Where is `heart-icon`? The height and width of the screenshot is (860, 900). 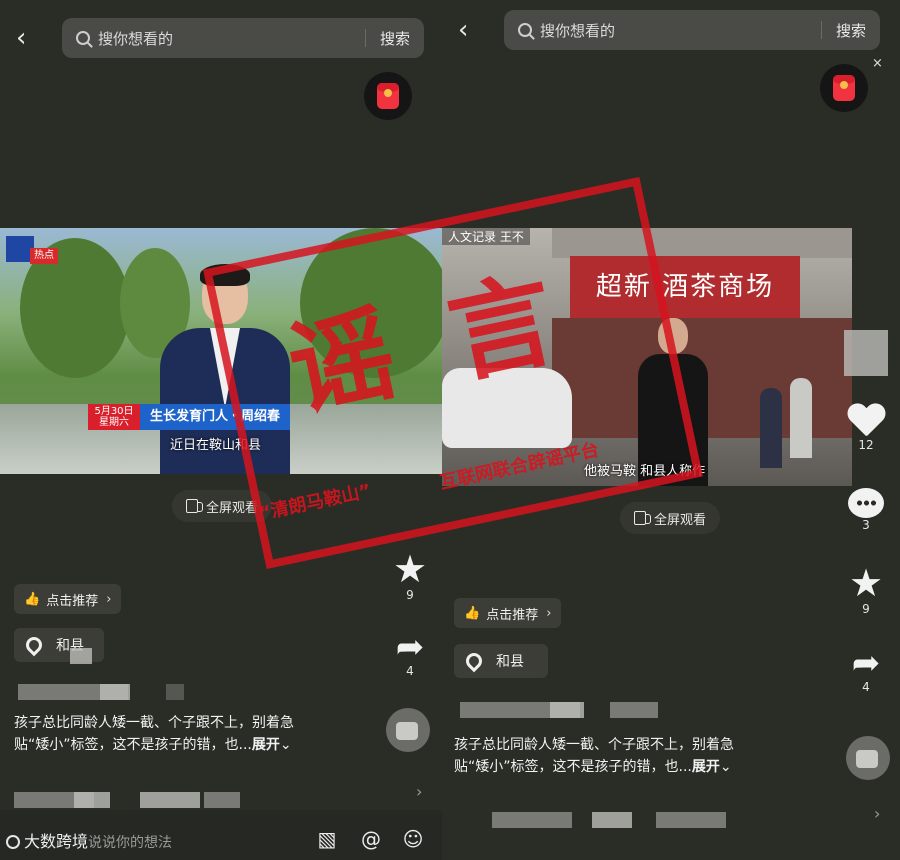
heart-icon is located at coordinates (866, 421).